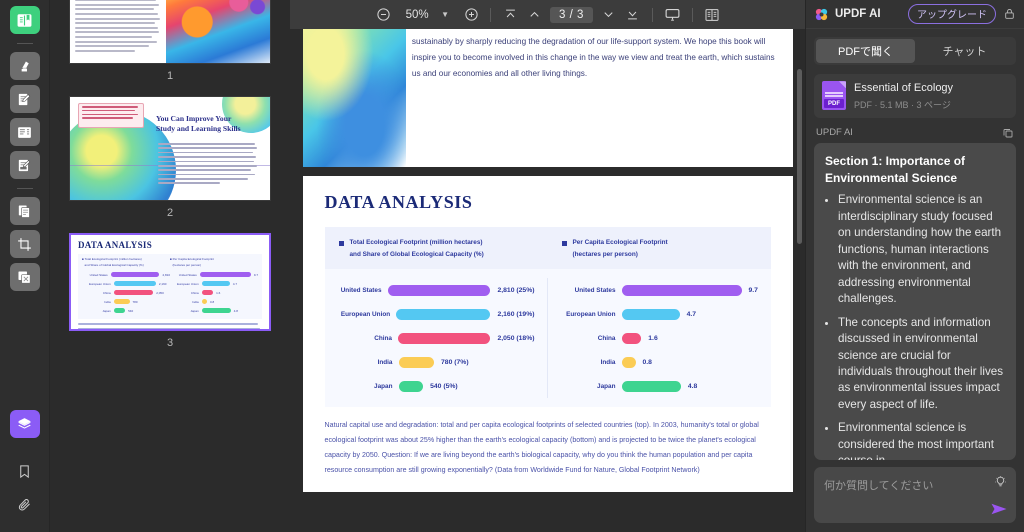 The height and width of the screenshot is (532, 1024). I want to click on bar-value: 2,160 (19%), so click(516, 314).